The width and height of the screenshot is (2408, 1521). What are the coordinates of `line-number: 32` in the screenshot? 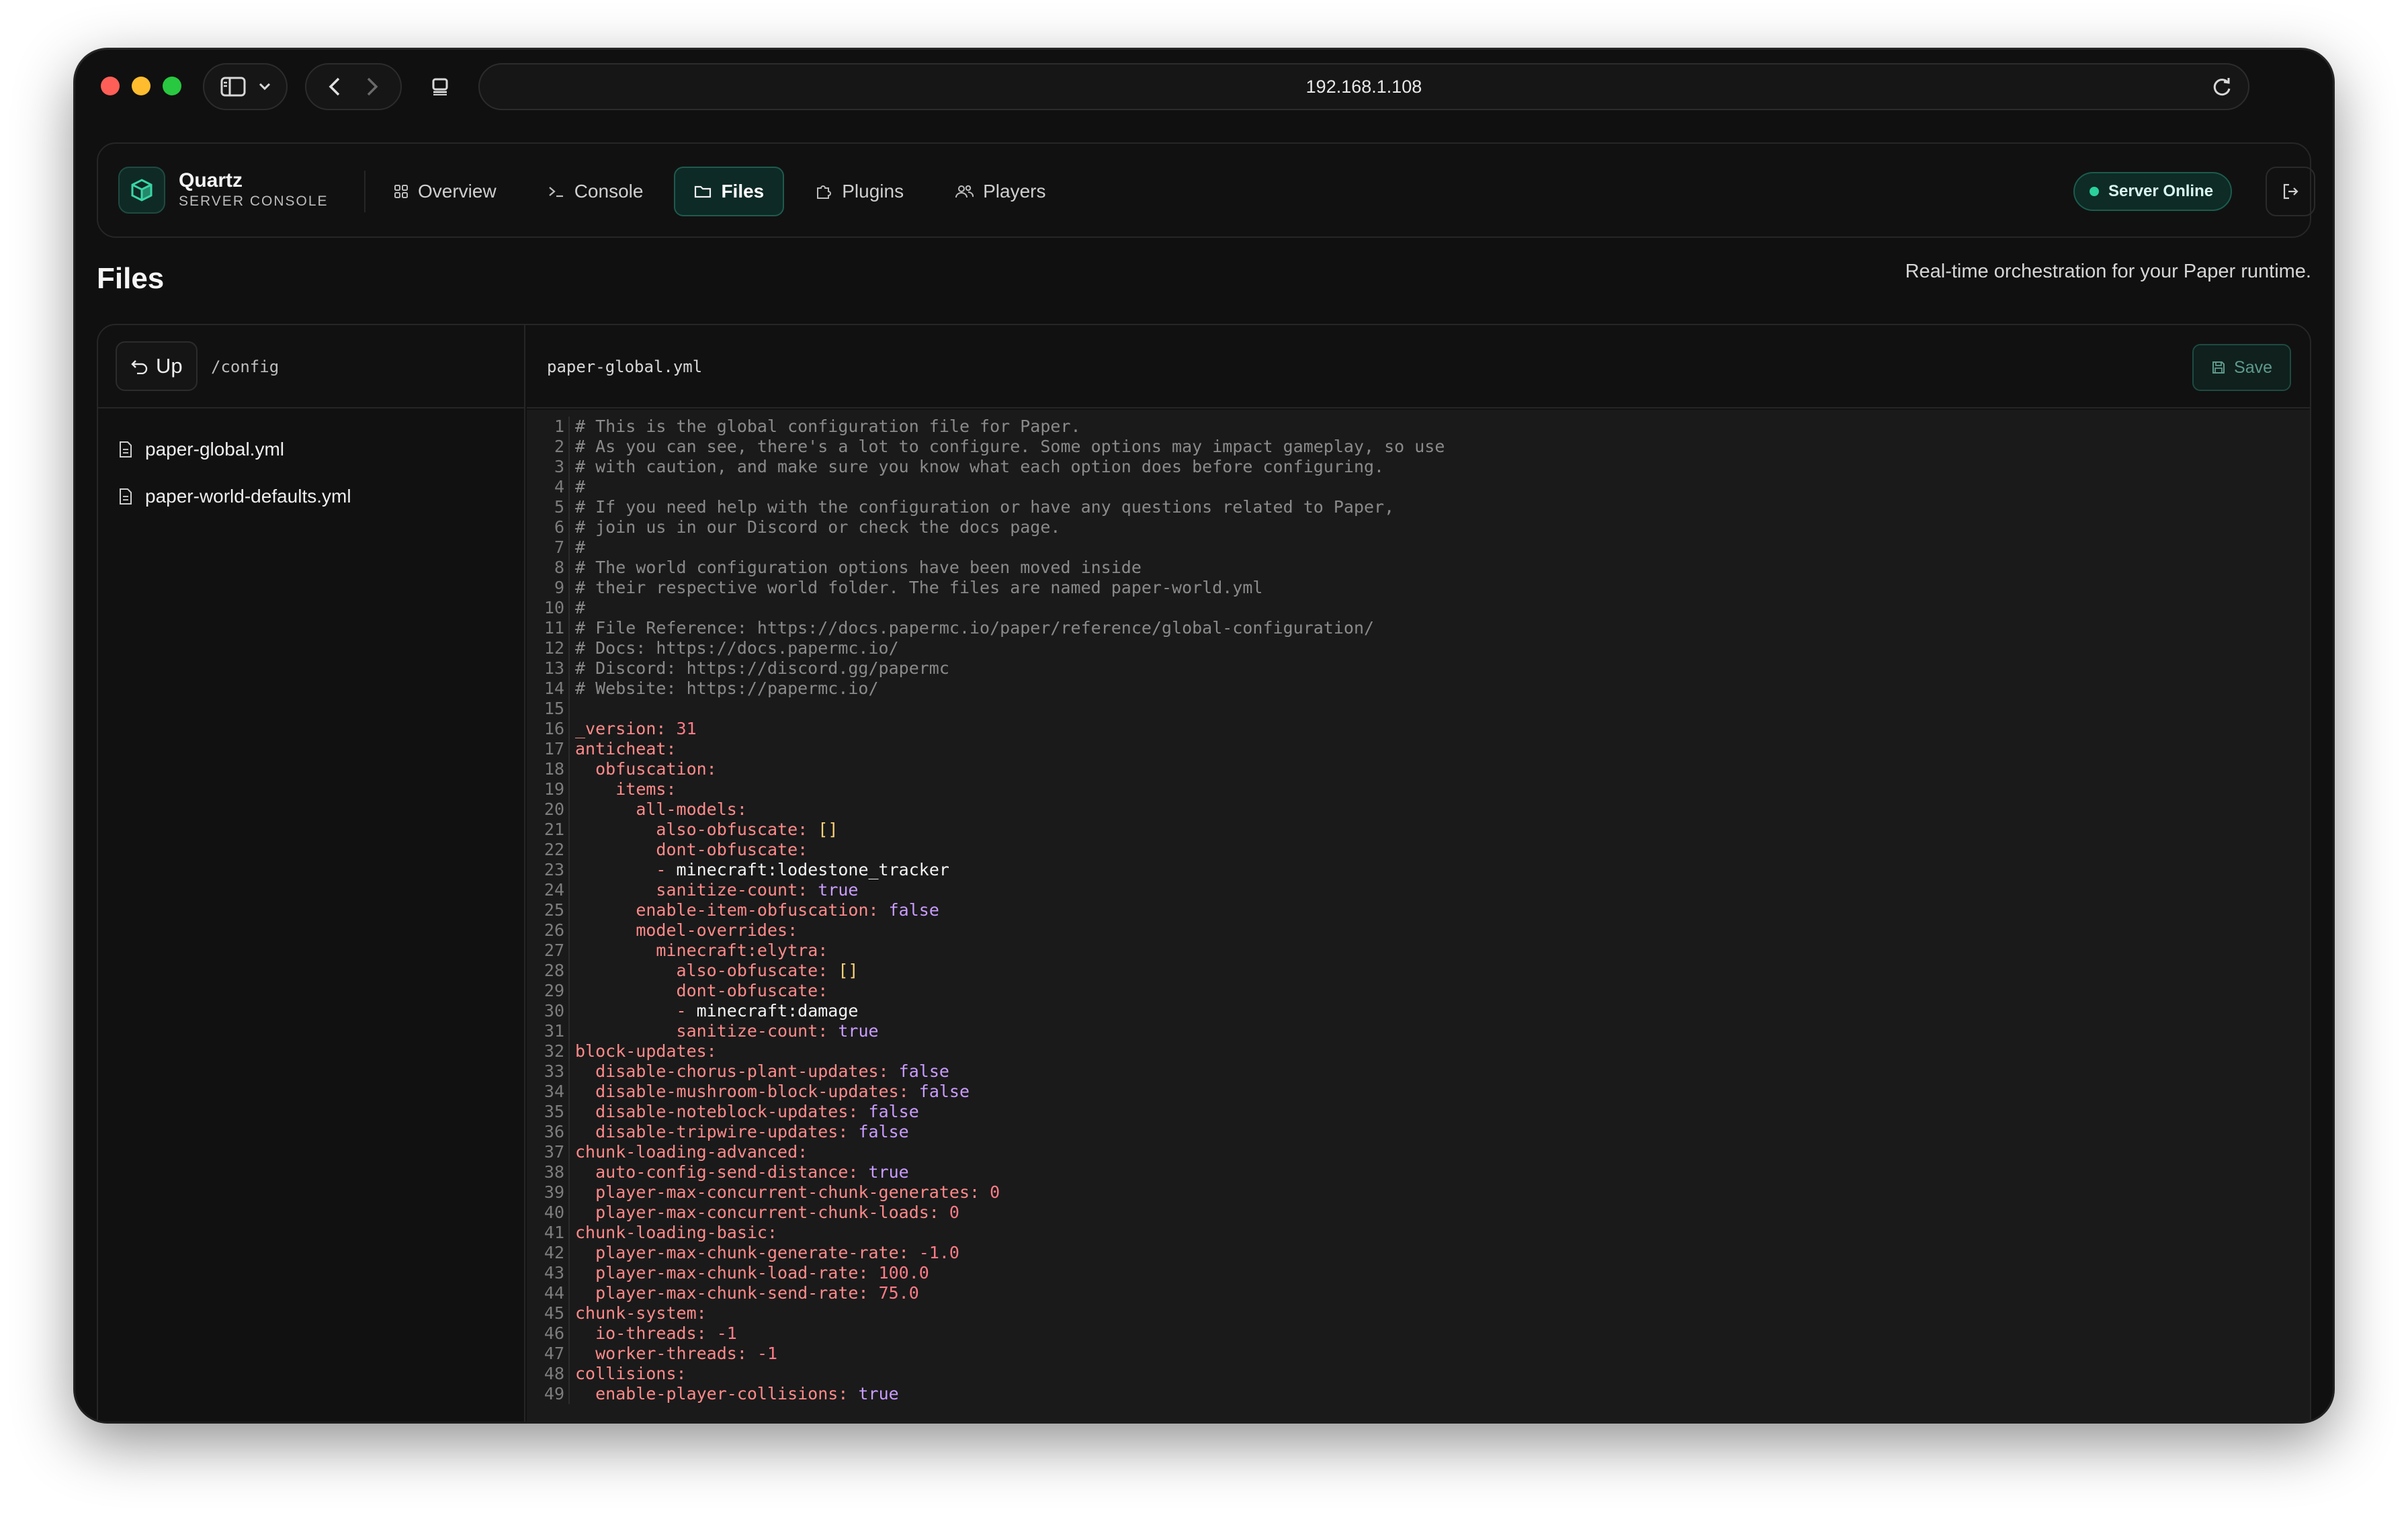 It's located at (548, 1051).